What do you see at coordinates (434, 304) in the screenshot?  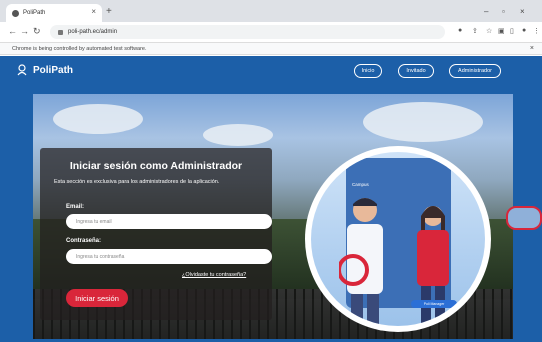 I see `poli-manager-badge: Poli Manager` at bounding box center [434, 304].